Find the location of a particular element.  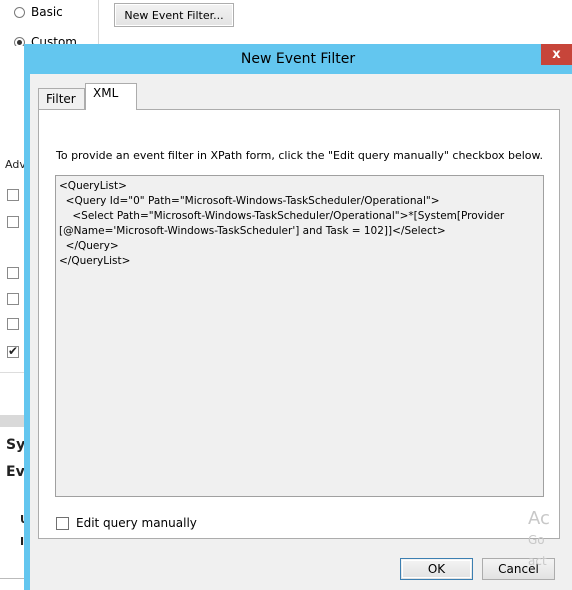

tab-xml: XML is located at coordinates (111, 96).